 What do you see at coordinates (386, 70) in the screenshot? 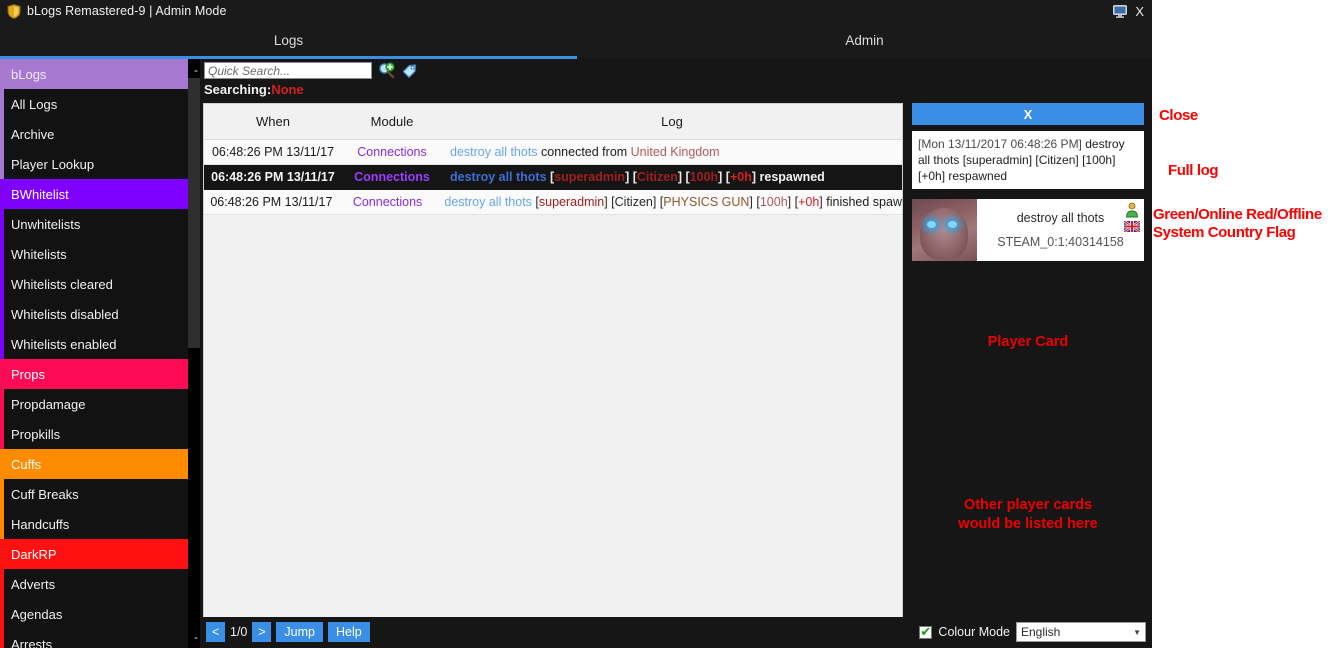
I see `search-add-icon` at bounding box center [386, 70].